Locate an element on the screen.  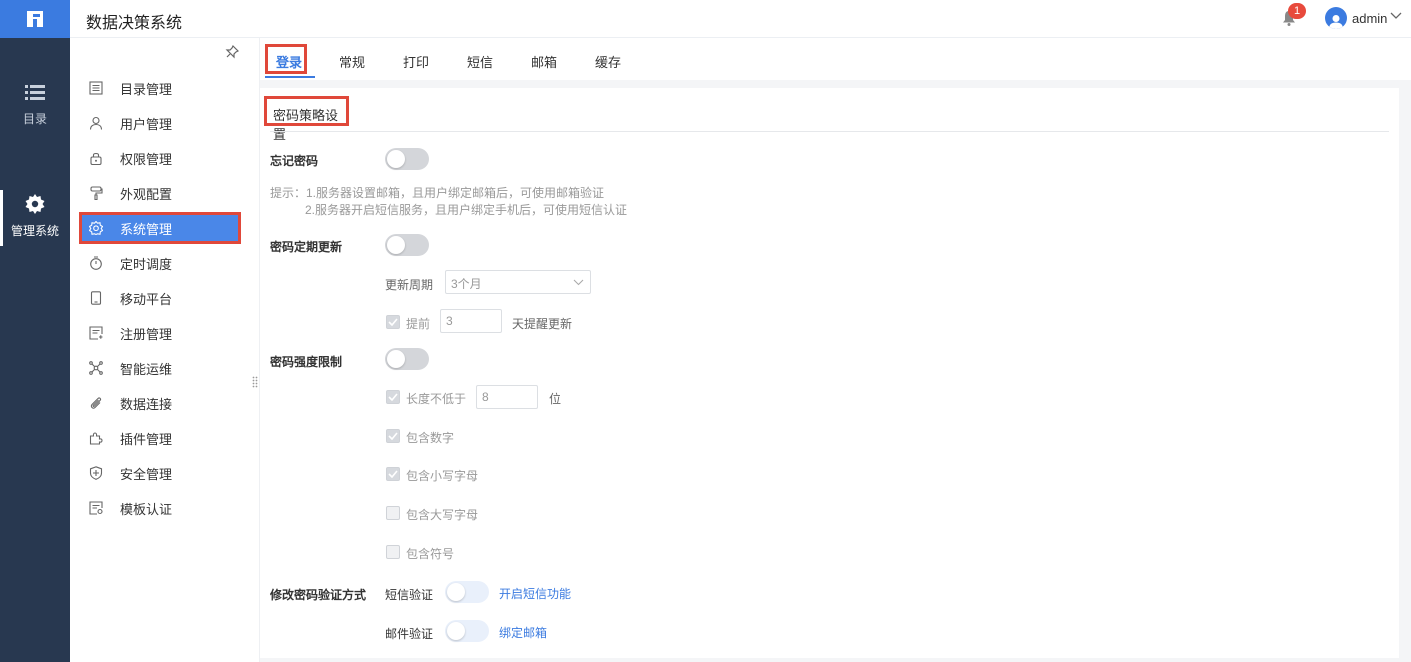
shield-icon is located at coordinates (96, 473).